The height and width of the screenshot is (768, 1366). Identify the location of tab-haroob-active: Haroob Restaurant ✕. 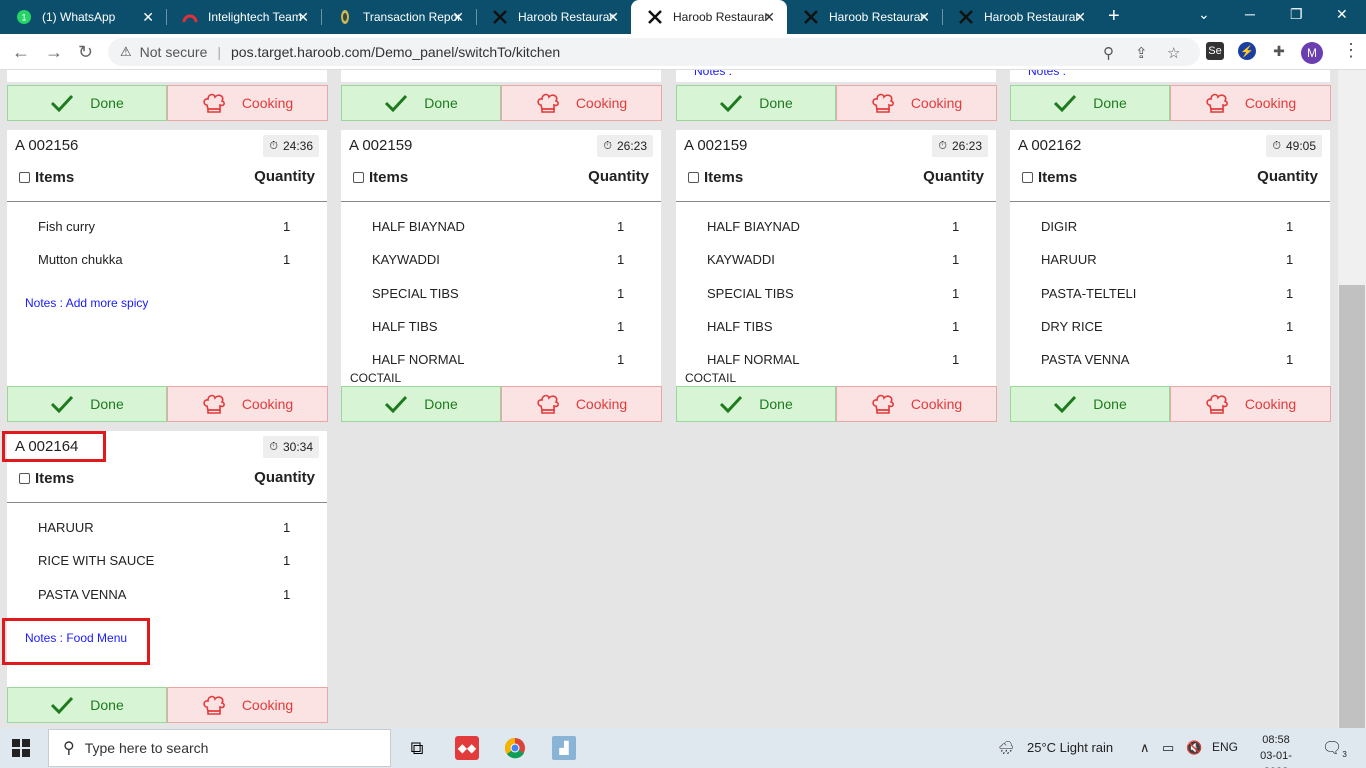
(709, 17).